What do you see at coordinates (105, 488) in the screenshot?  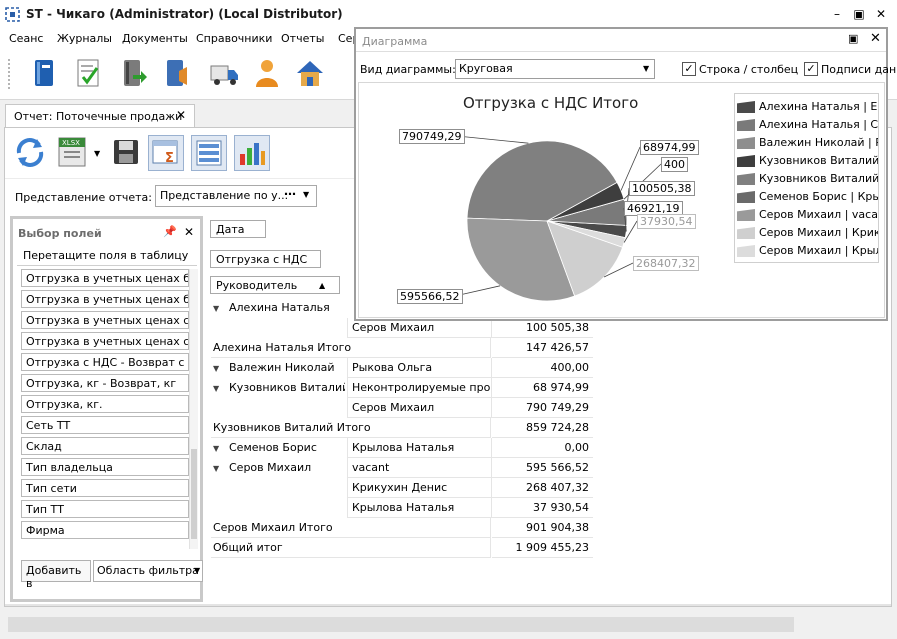 I see `field-list-item: Тип сети` at bounding box center [105, 488].